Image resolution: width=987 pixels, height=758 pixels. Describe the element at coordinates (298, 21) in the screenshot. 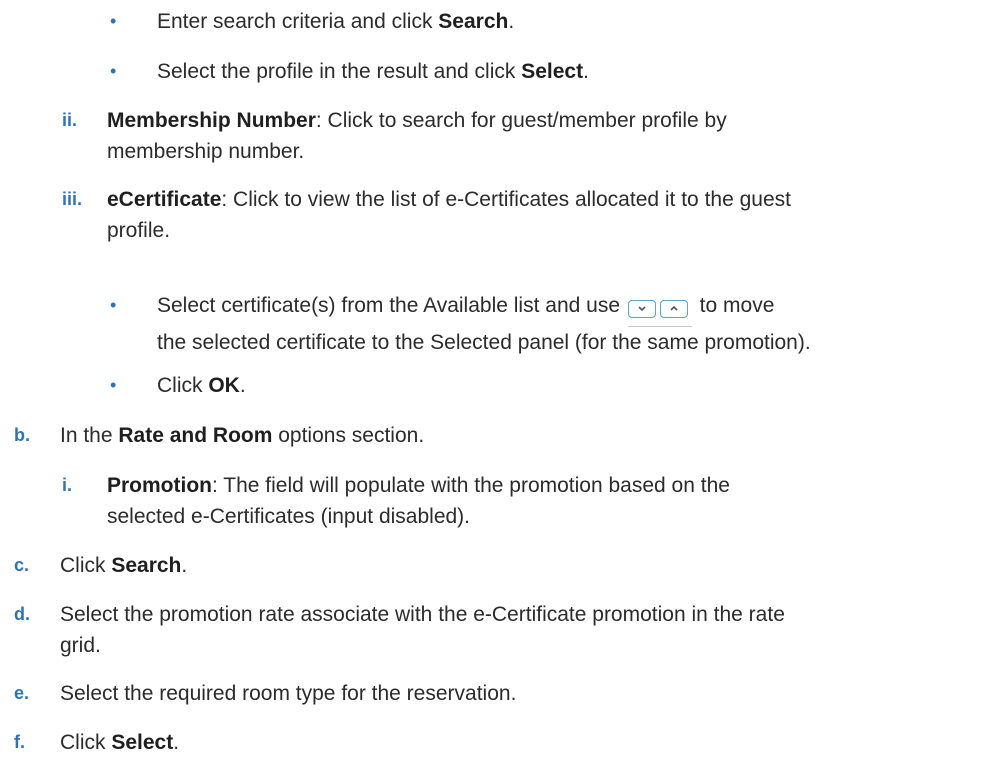

I see `text: Enter search criteria and click` at that location.